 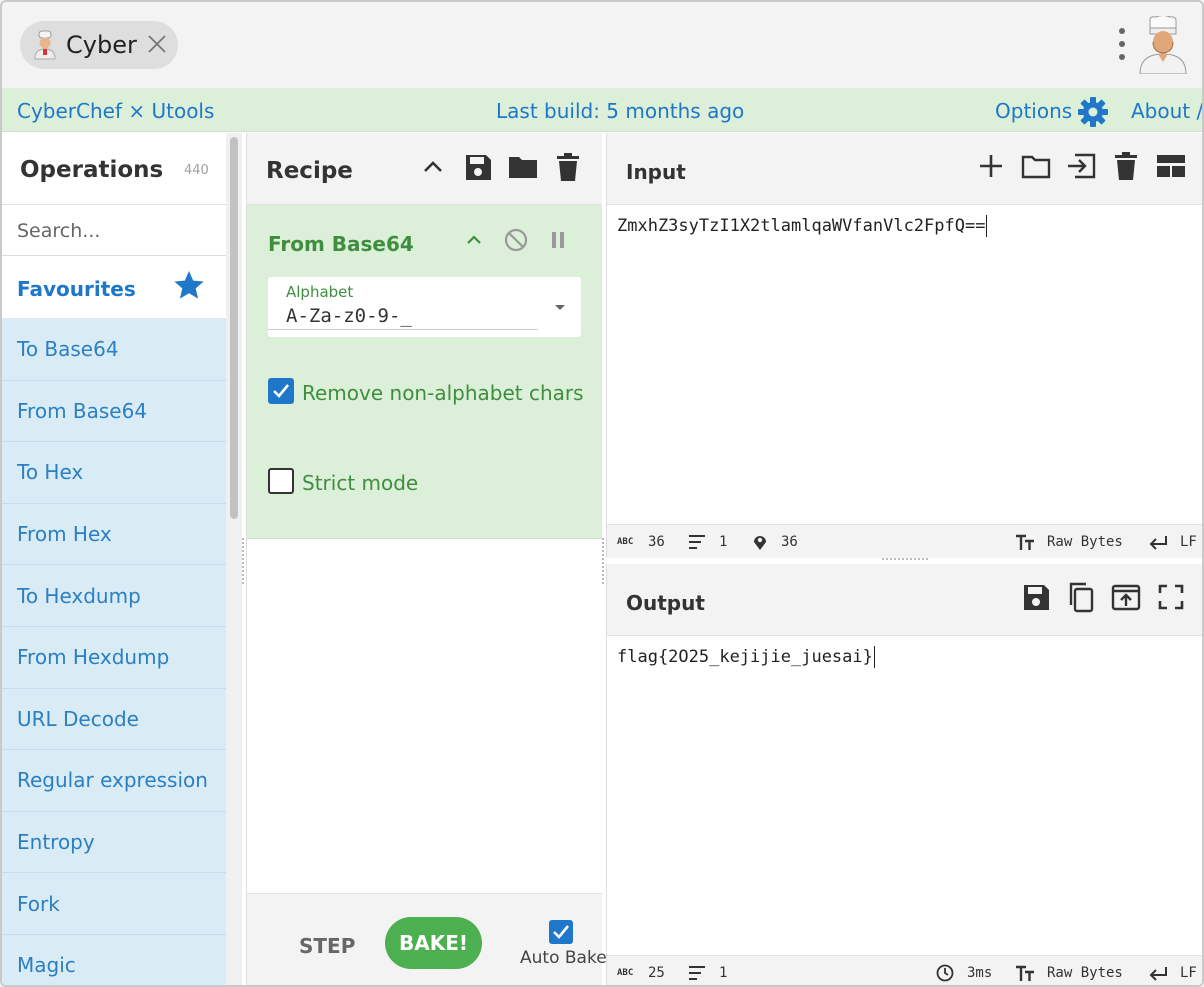 I want to click on auto-bake-checkbox, so click(x=561, y=932).